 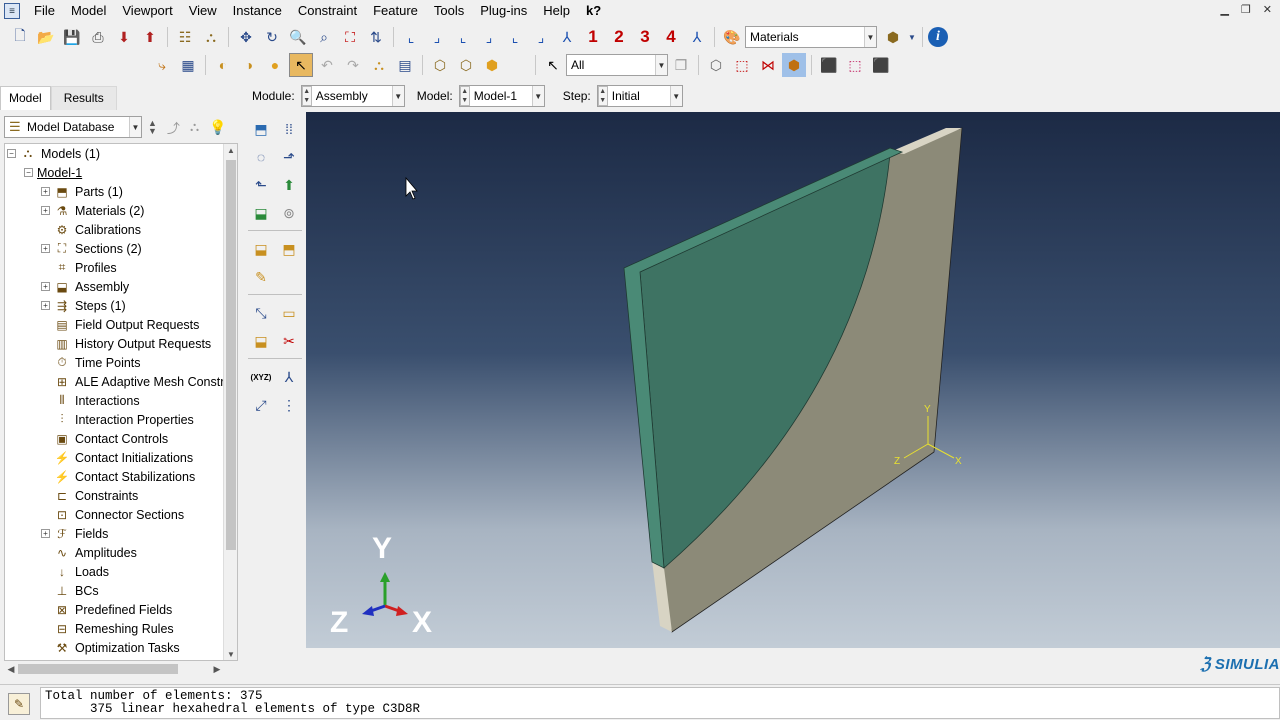 I want to click on user-view-3-button: 3, so click(x=645, y=37).